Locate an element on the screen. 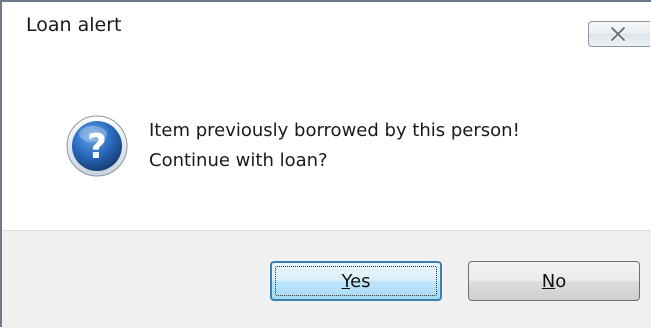 This screenshot has width=651, height=328. message-line-2: Continue with loan? is located at coordinates (238, 160).